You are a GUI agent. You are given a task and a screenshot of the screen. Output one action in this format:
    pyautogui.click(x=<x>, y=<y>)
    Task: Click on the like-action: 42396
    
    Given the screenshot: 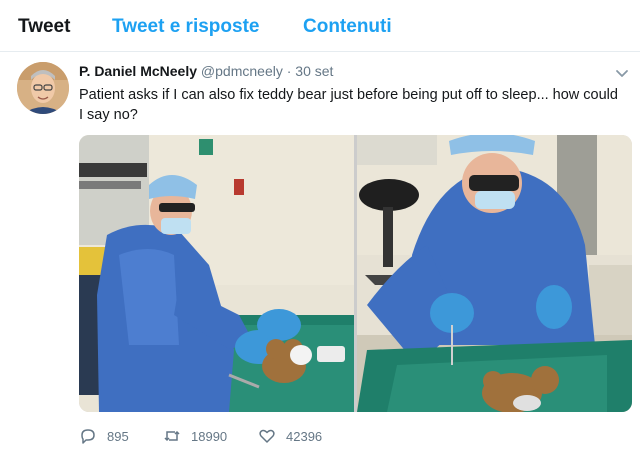 What is the action you would take?
    pyautogui.click(x=290, y=436)
    